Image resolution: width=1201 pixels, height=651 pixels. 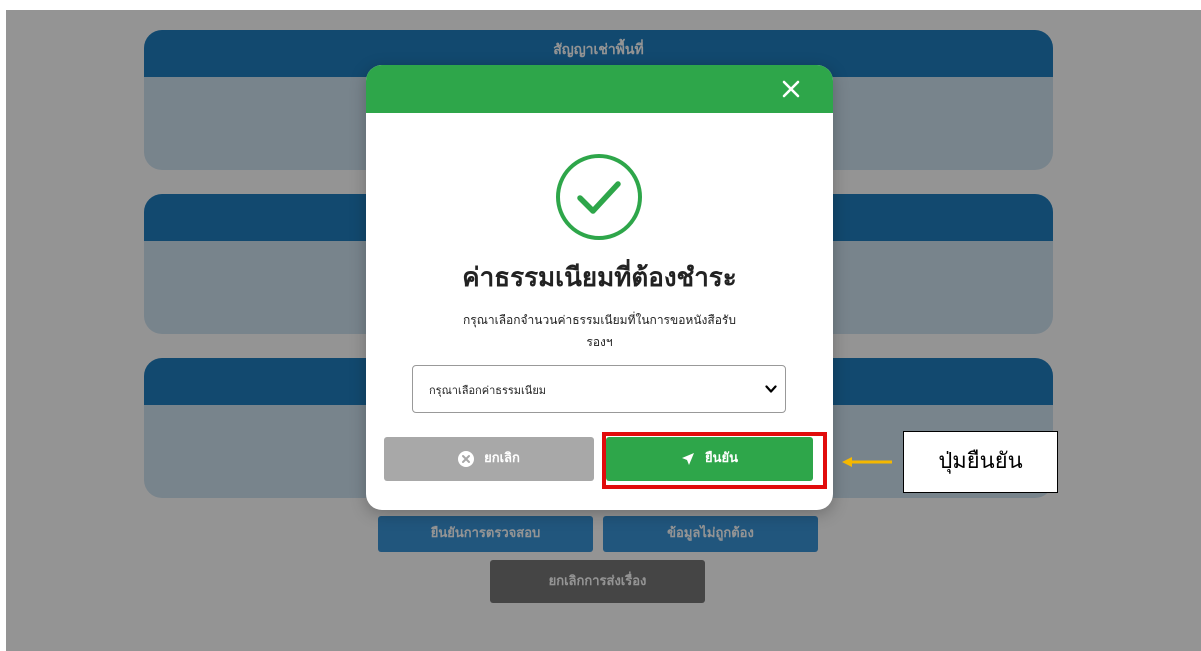 I want to click on fee-select: กรุณาเลือกค่าธรรมเนียม, so click(x=599, y=389).